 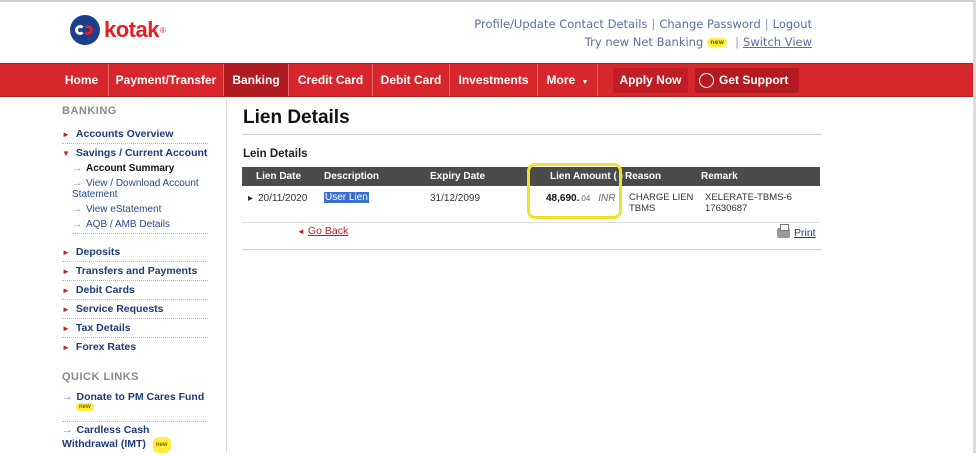 What do you see at coordinates (561, 80) in the screenshot?
I see `nav-more-label: More` at bounding box center [561, 80].